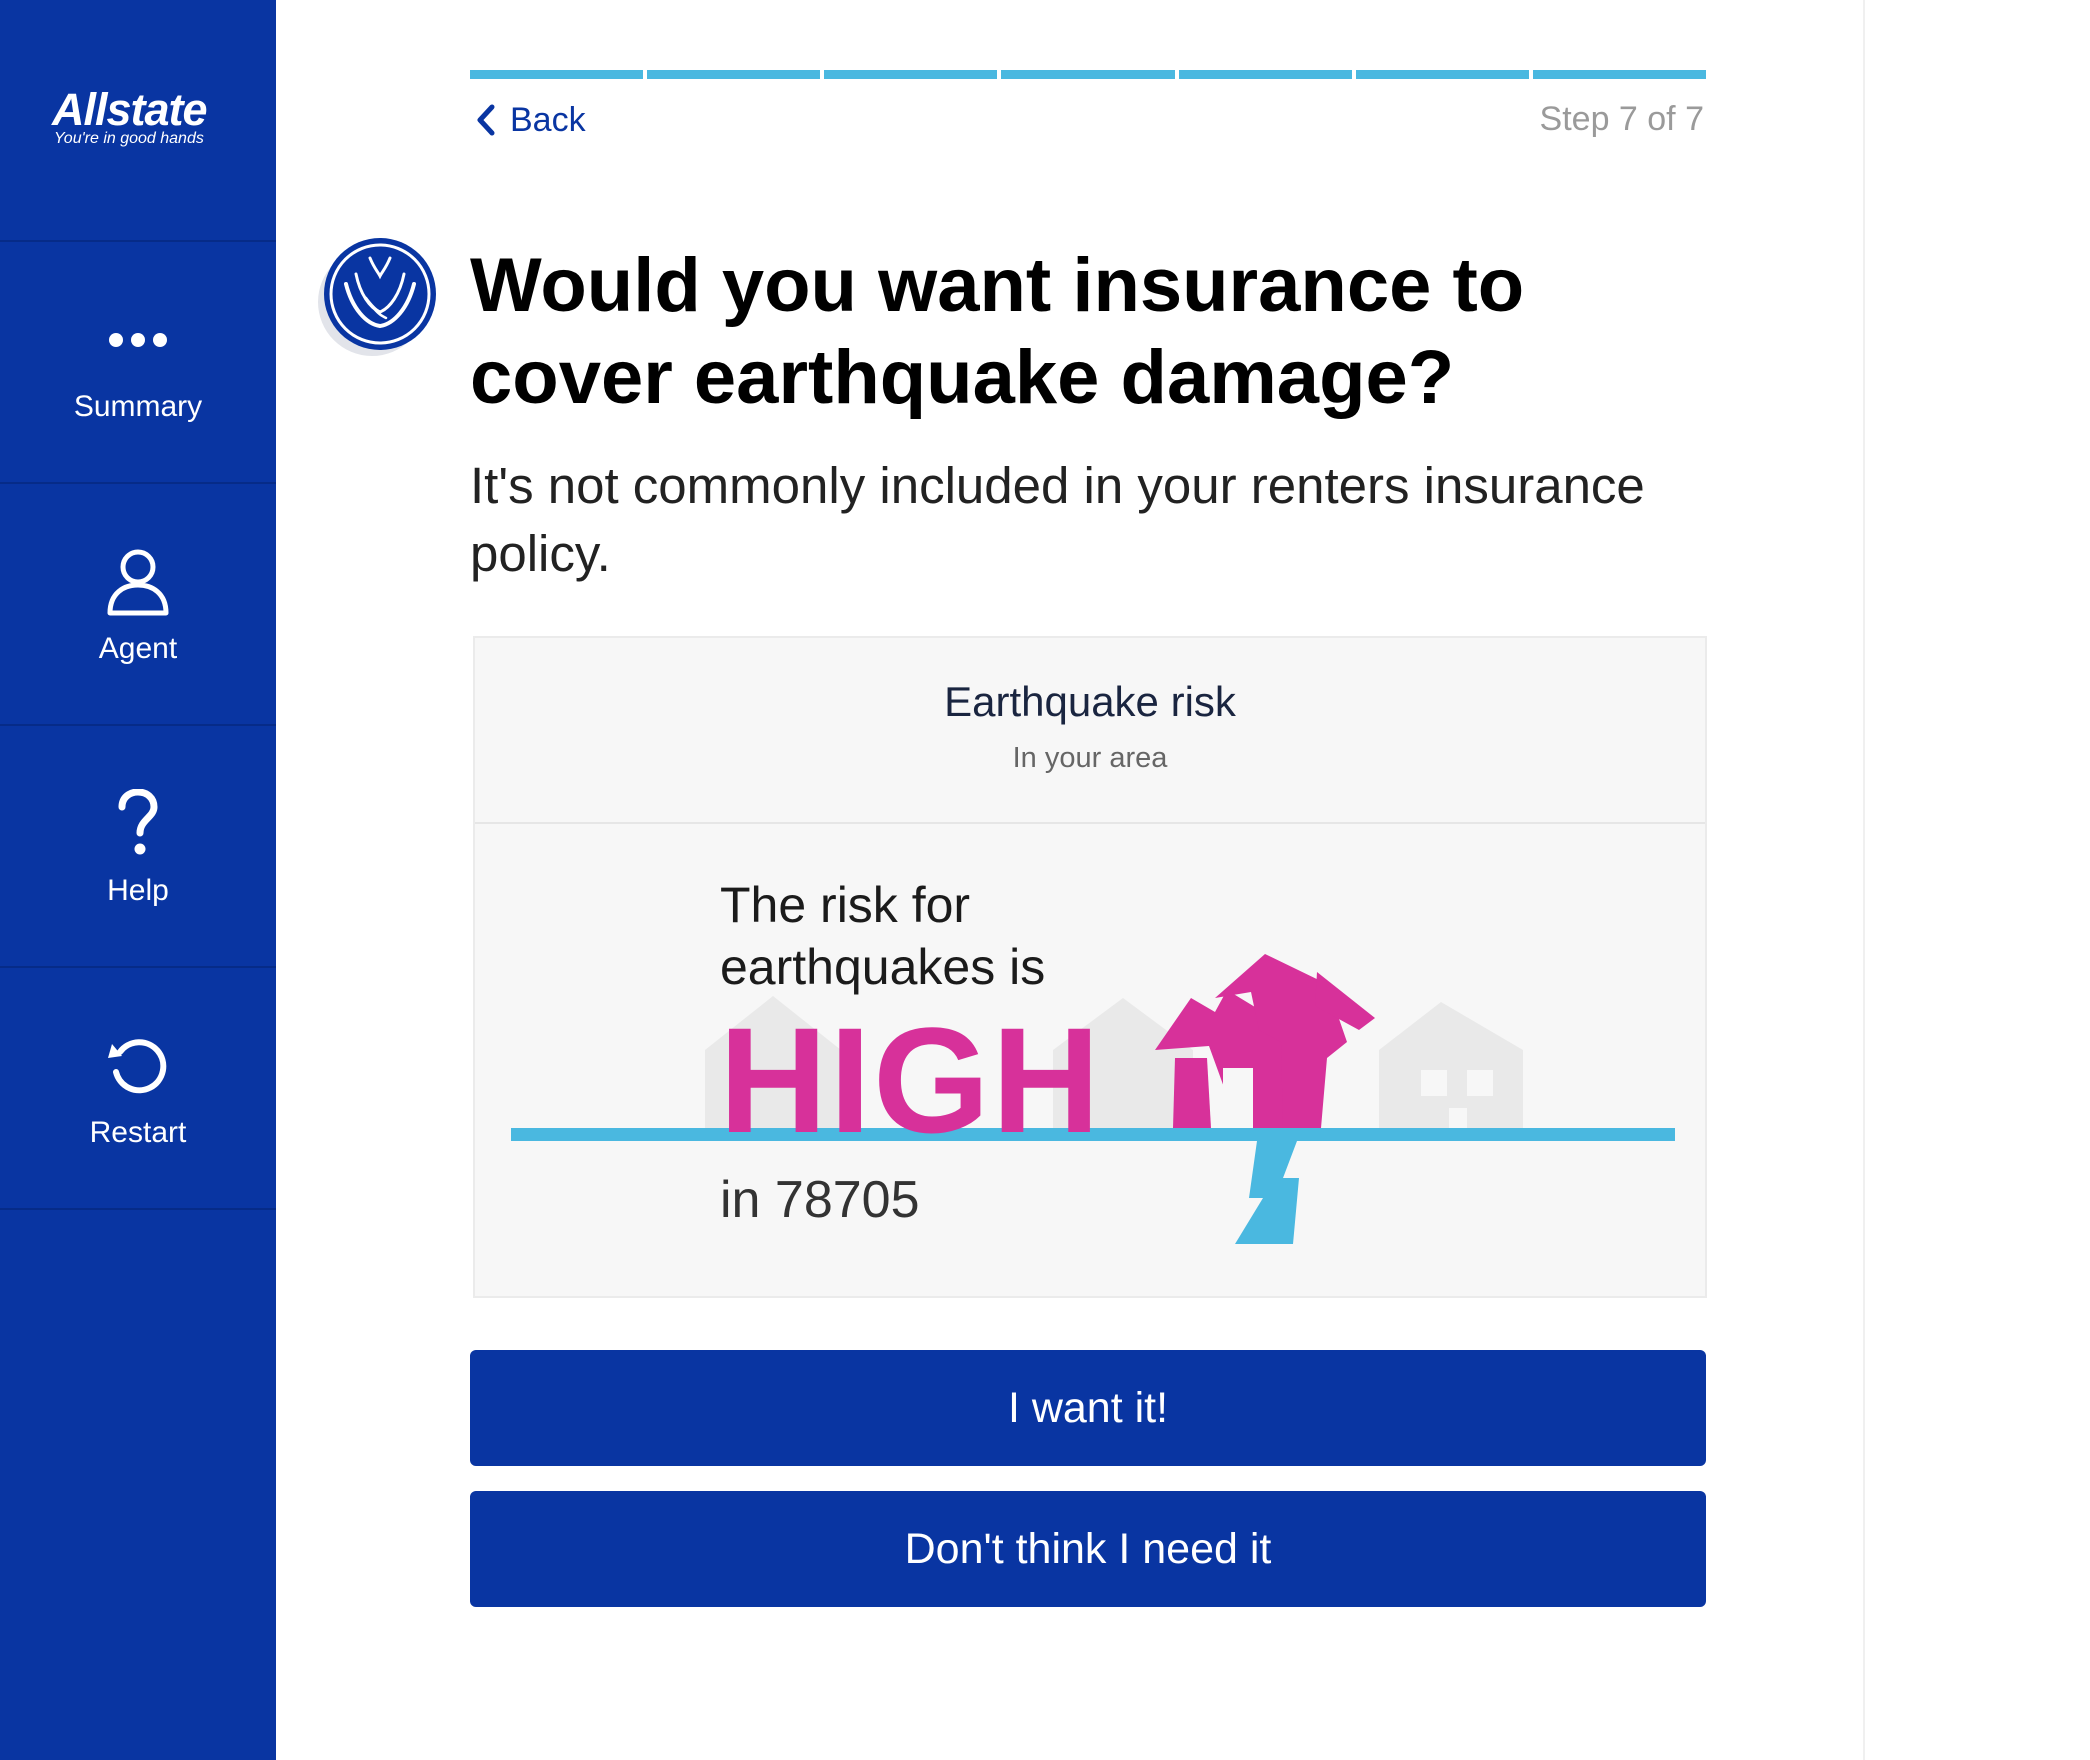  Describe the element at coordinates (1088, 1408) in the screenshot. I see `want-it-button: I want it!` at that location.